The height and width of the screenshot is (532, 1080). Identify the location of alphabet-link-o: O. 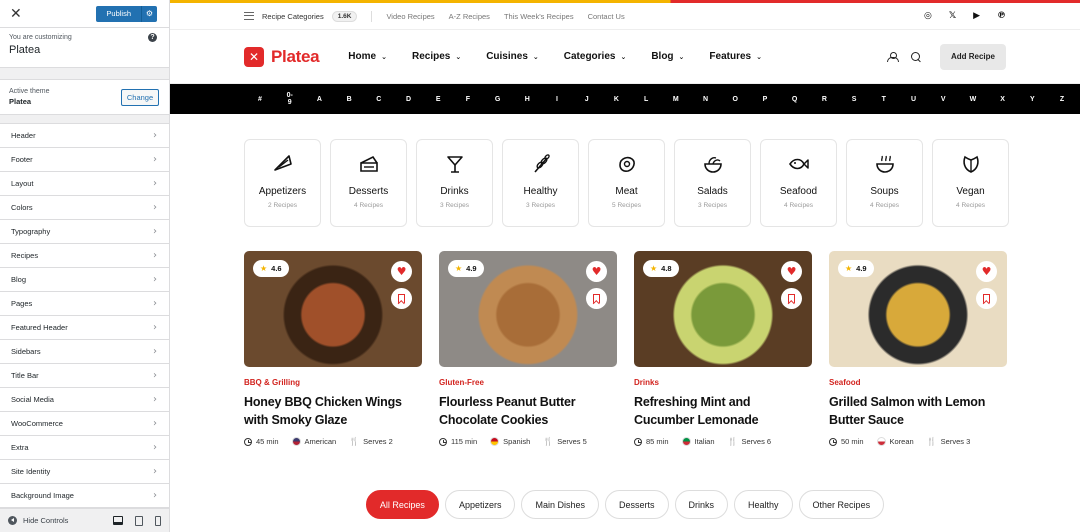
(735, 99).